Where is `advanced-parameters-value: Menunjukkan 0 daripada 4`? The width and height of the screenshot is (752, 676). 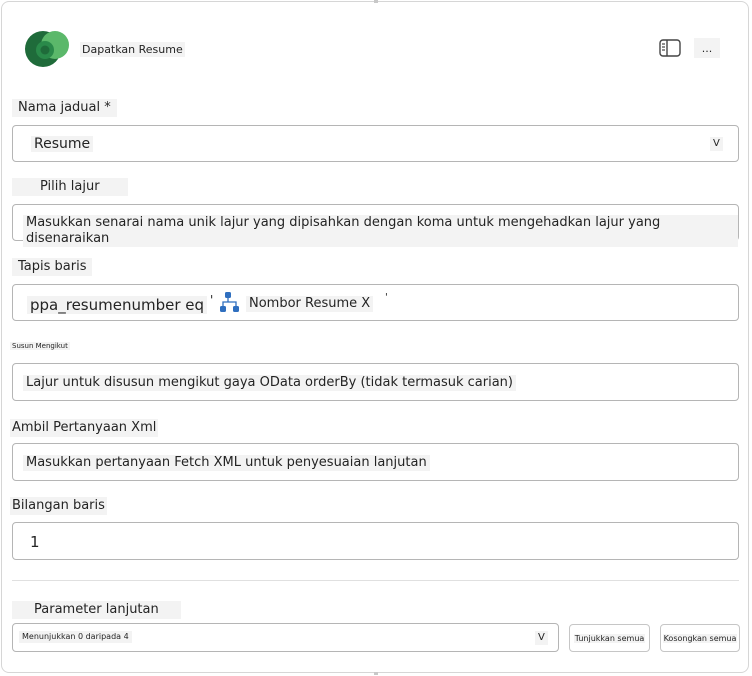 advanced-parameters-value: Menunjukkan 0 daripada 4 is located at coordinates (75, 637).